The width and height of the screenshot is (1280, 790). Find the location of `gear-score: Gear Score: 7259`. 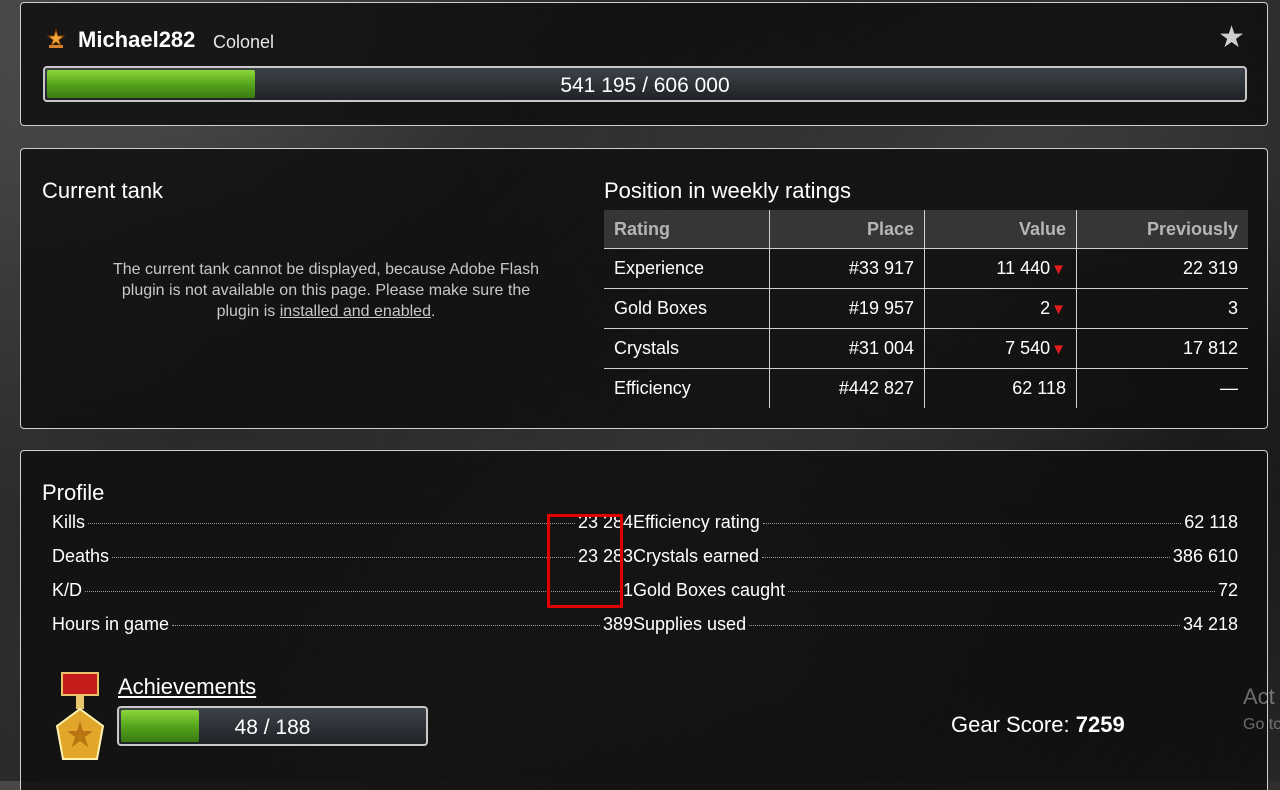

gear-score: Gear Score: 7259 is located at coordinates (1038, 725).